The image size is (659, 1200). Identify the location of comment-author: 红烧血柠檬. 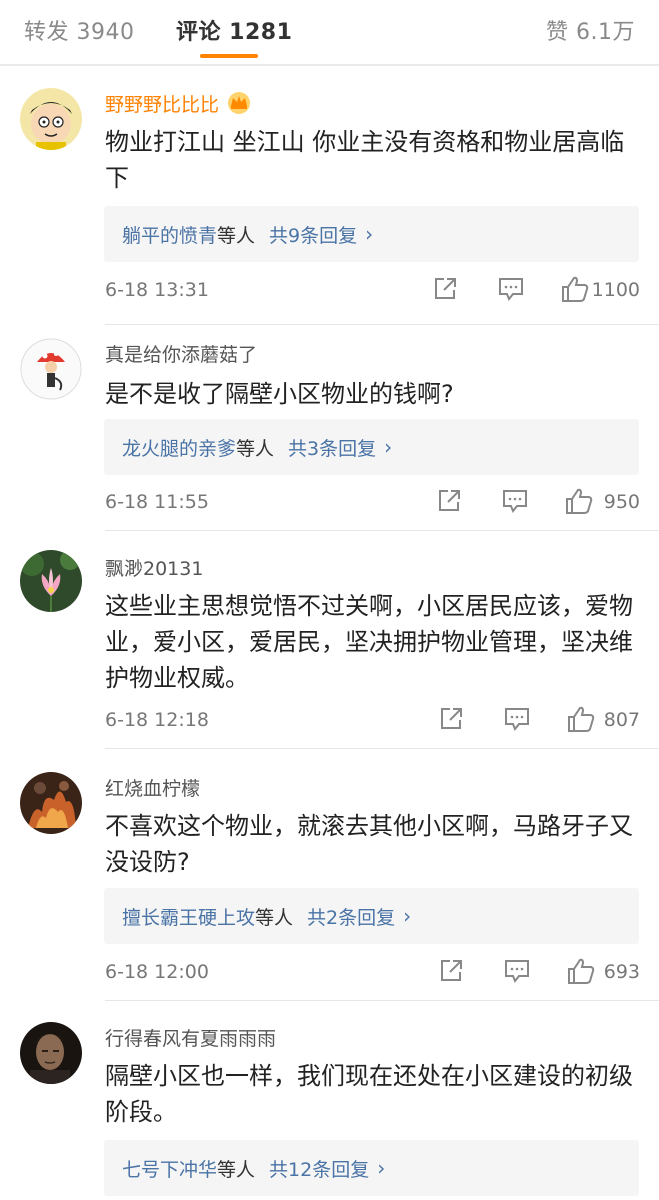
(152, 787).